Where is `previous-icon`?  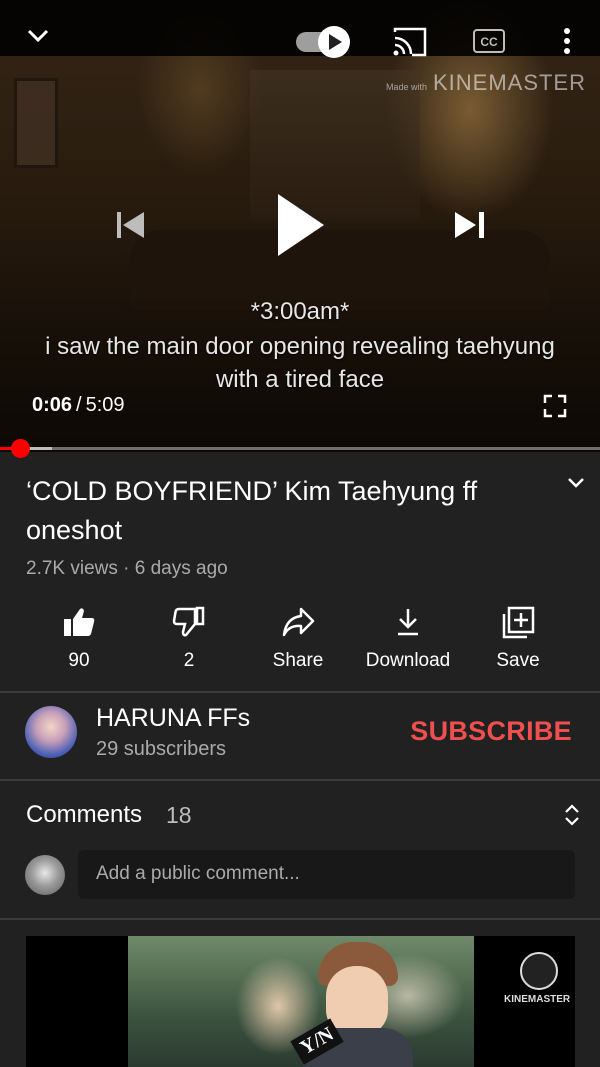 previous-icon is located at coordinates (131, 225).